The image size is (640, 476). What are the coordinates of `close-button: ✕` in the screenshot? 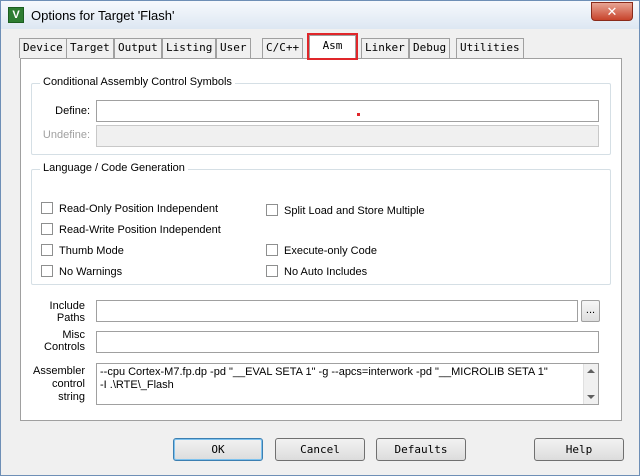 It's located at (612, 11).